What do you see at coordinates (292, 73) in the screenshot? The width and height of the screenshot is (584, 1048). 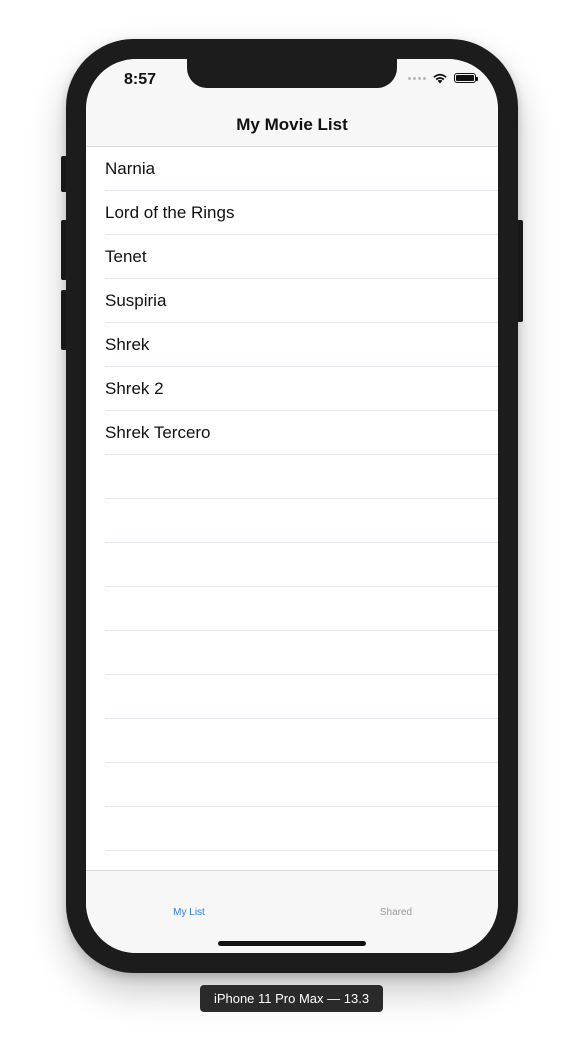 I see `notch` at bounding box center [292, 73].